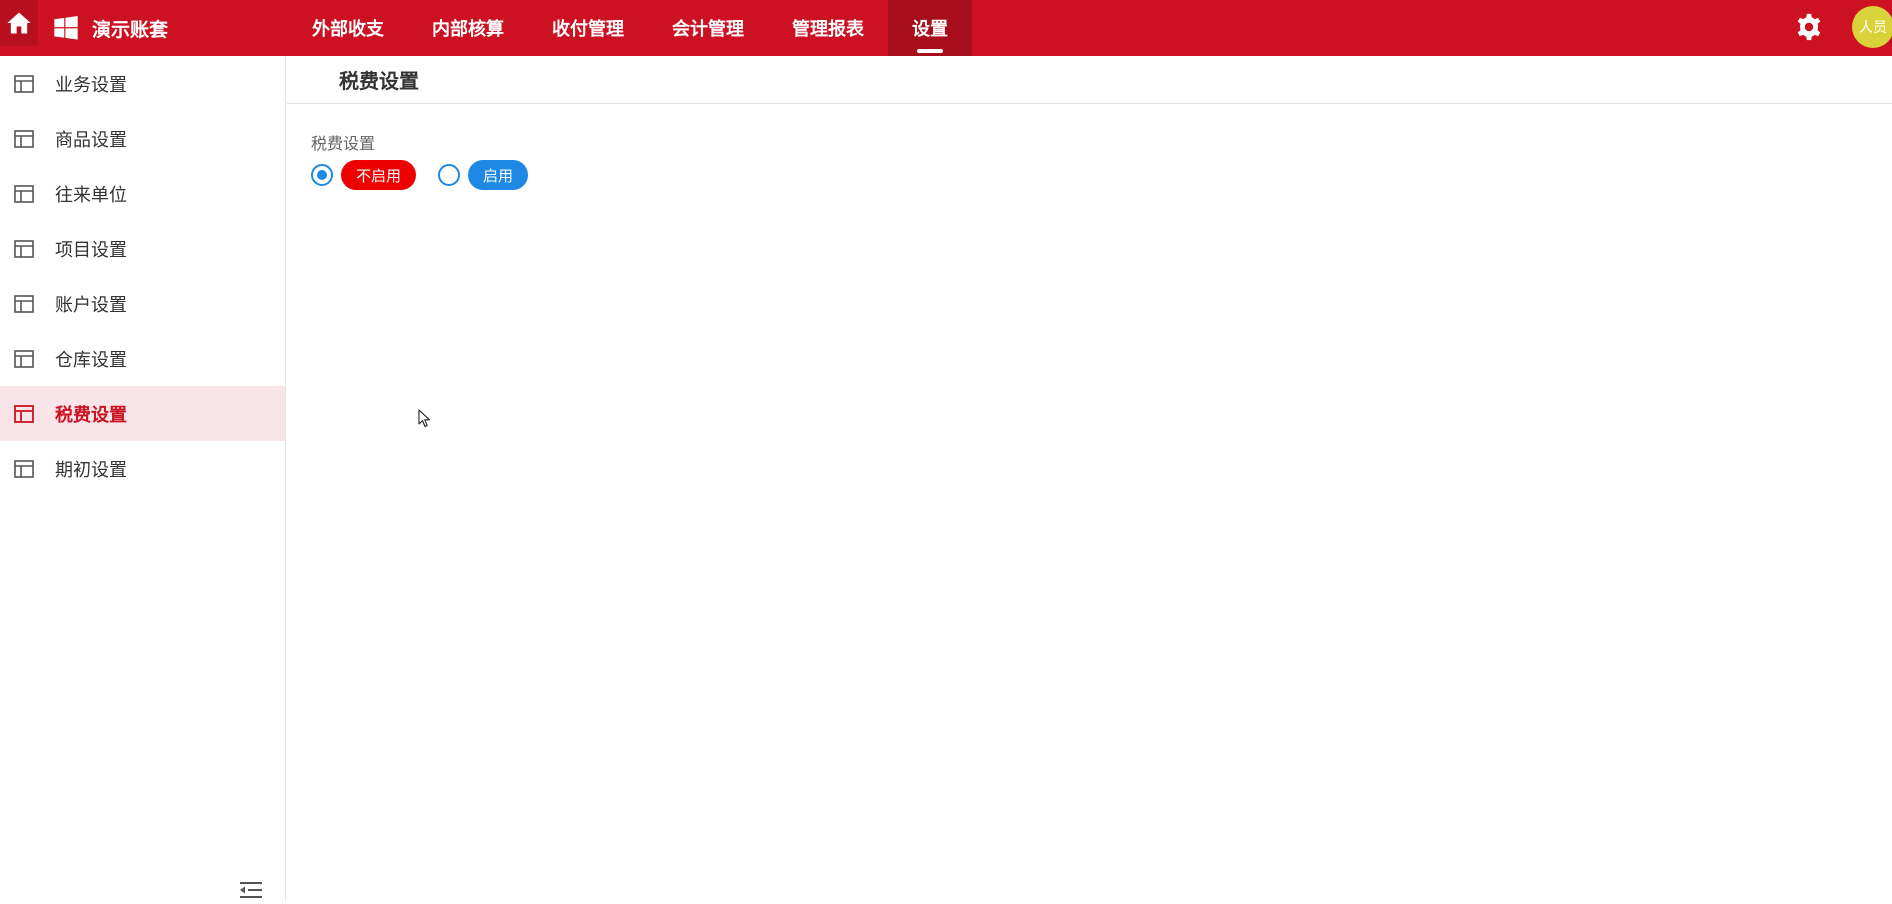 The width and height of the screenshot is (1892, 904). What do you see at coordinates (1089, 80) in the screenshot?
I see `page-header: 税费设置` at bounding box center [1089, 80].